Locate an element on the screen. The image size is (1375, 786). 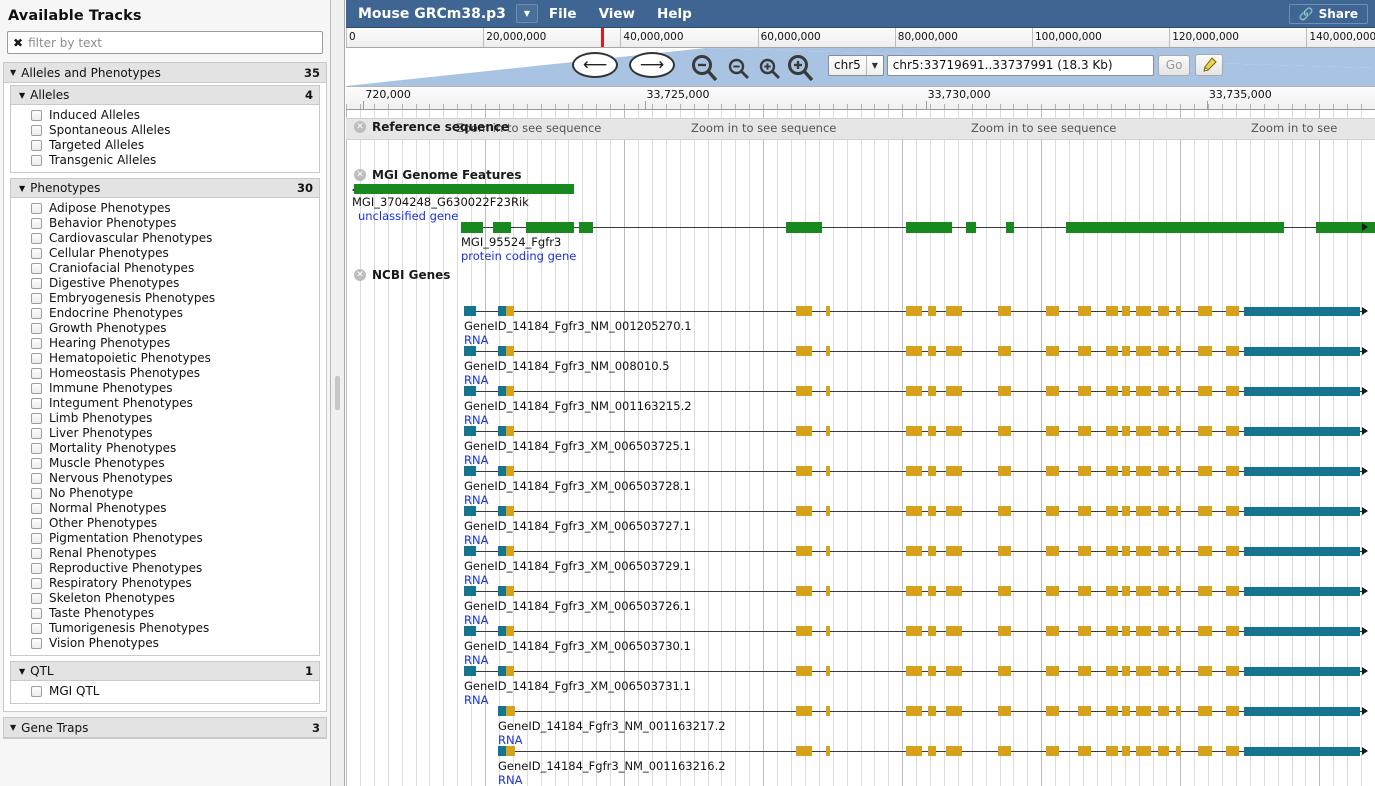
track-title-ncbi-genes: ✕ NCBI Genes is located at coordinates (402, 275).